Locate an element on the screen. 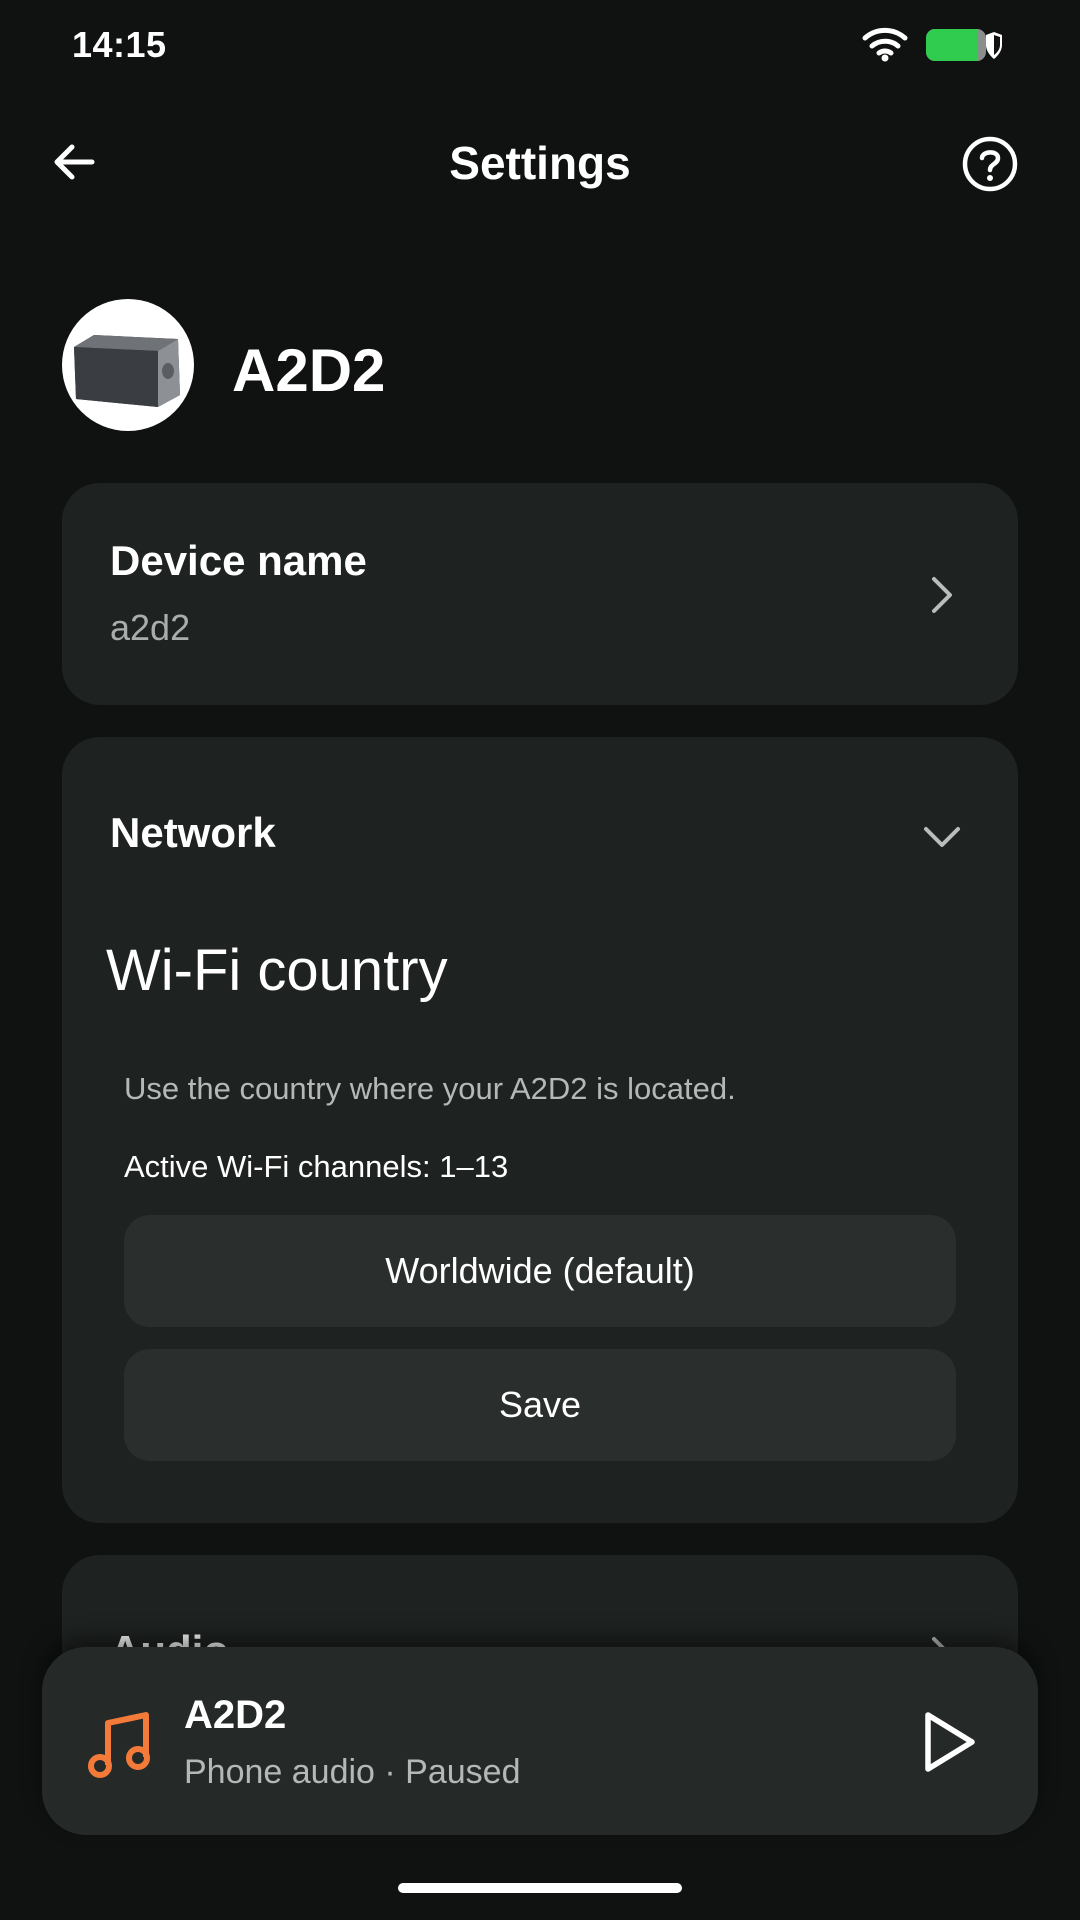 This screenshot has width=1080, height=1920. status-time: 14:15 is located at coordinates (119, 44).